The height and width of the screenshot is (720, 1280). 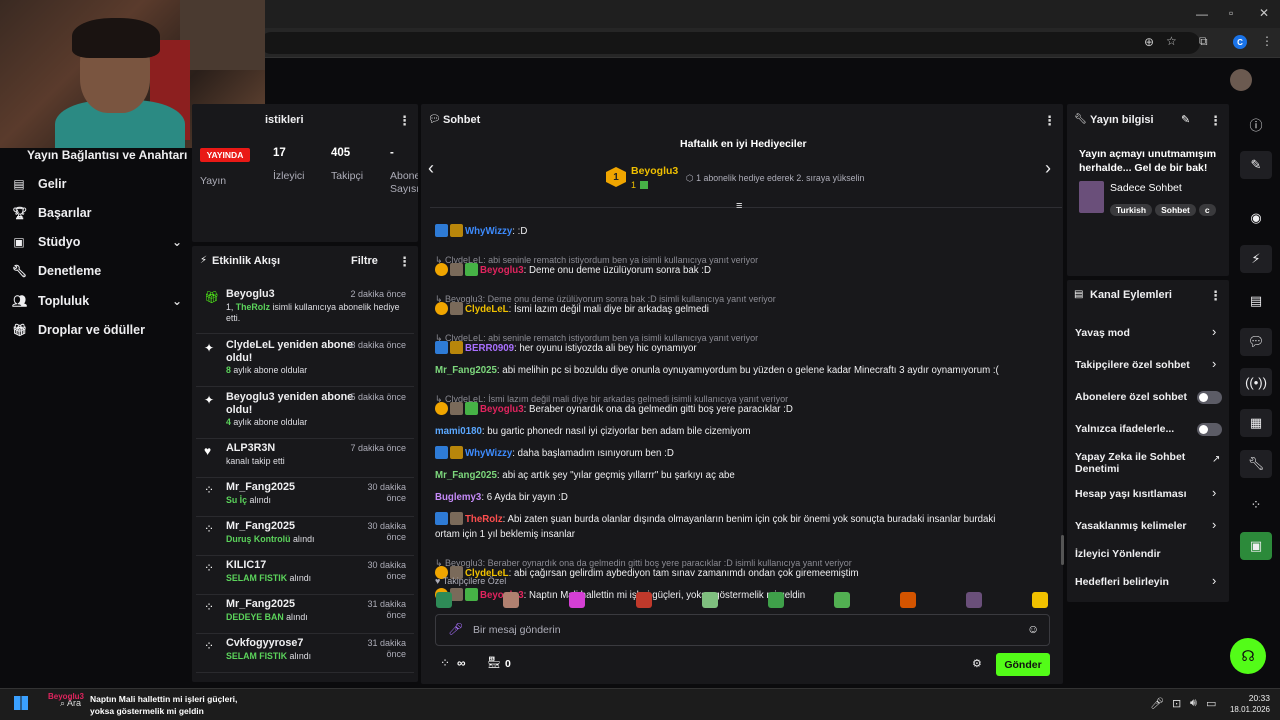 What do you see at coordinates (97, 301) in the screenshot?
I see `nav-item-community: 👥︎ Topluluk ⌄` at bounding box center [97, 301].